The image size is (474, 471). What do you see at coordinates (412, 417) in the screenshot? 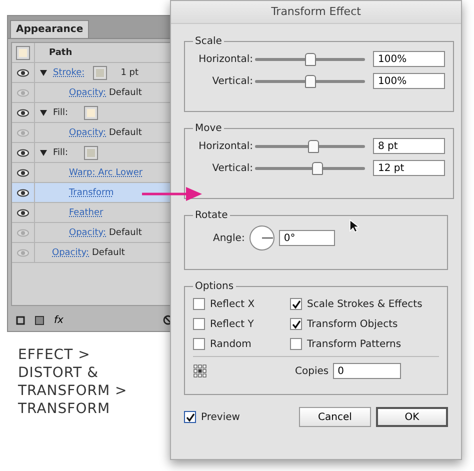
I see `dialog-button: OK` at bounding box center [412, 417].